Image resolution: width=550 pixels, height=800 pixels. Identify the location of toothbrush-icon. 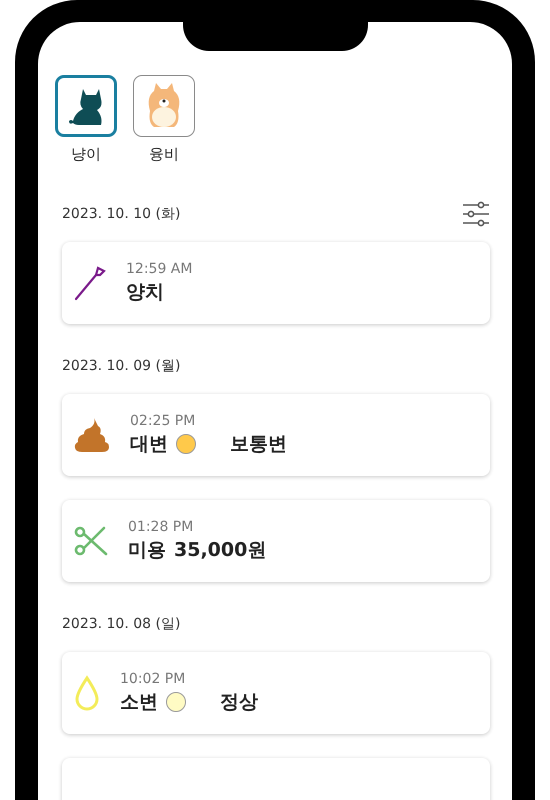
(90, 283).